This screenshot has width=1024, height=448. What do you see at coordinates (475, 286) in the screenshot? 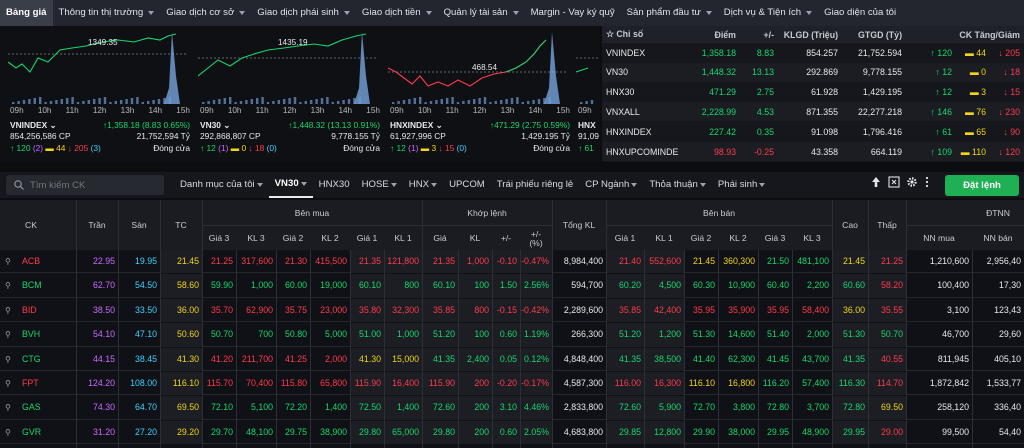
I see `cell-mkl: 100` at bounding box center [475, 286].